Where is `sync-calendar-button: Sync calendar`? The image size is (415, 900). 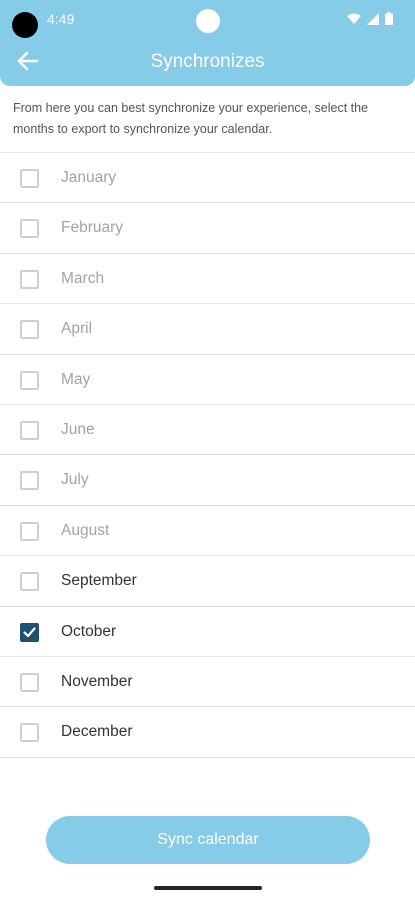 sync-calendar-button: Sync calendar is located at coordinates (208, 840).